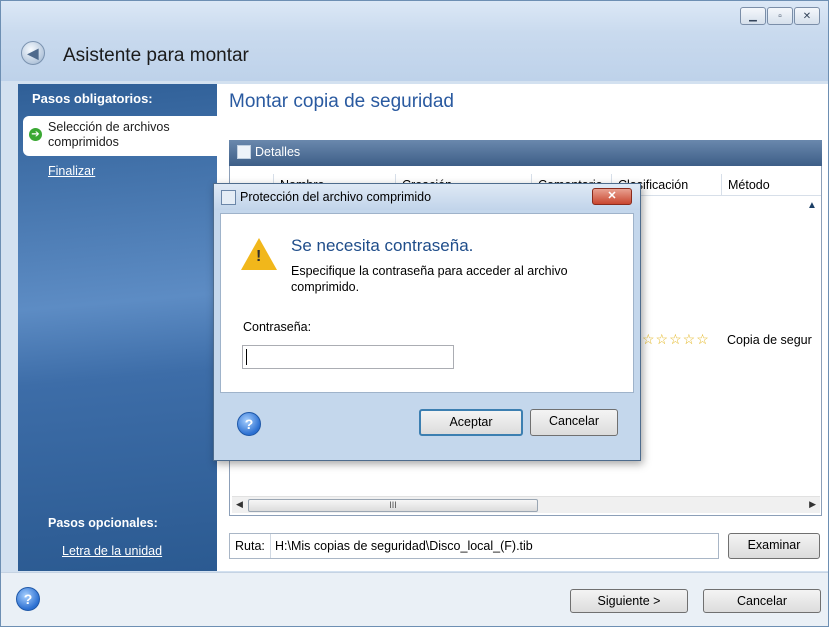 The image size is (829, 627). What do you see at coordinates (249, 424) in the screenshot?
I see `dialog-help-icon: ?` at bounding box center [249, 424].